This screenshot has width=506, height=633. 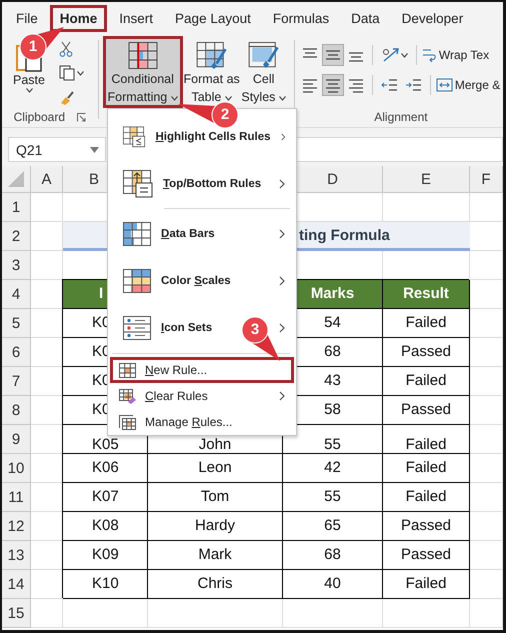 I want to click on row-number: 8, so click(x=16, y=410).